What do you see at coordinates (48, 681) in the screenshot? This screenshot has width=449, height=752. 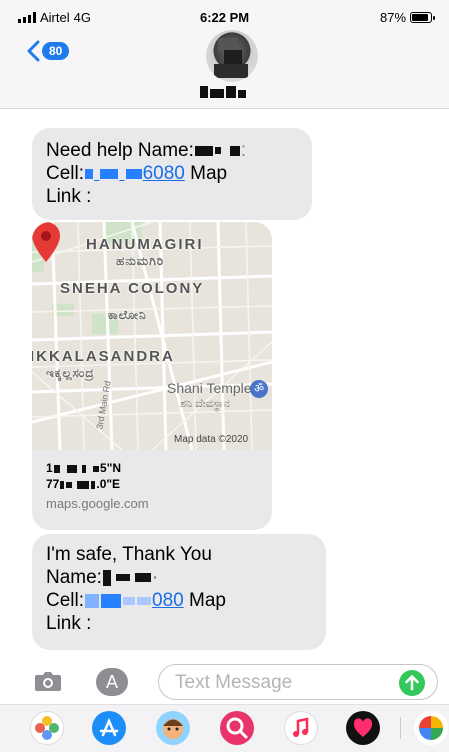 I see `camera-icon` at bounding box center [48, 681].